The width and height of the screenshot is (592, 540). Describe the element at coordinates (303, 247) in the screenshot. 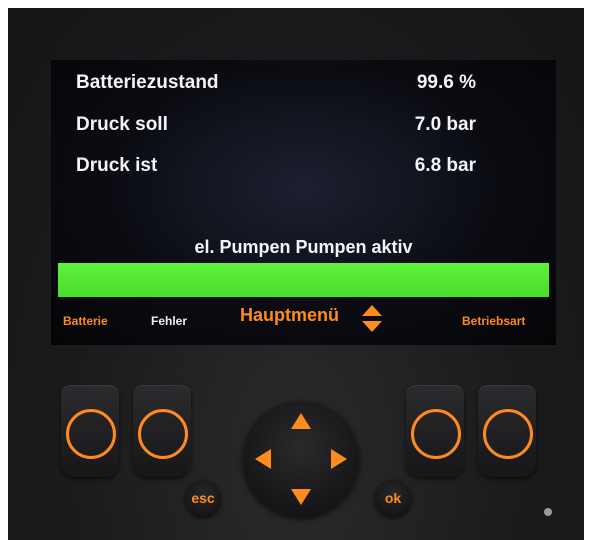

I see `pump-status-text: el. Pumpen Pumpen aktiv` at that location.